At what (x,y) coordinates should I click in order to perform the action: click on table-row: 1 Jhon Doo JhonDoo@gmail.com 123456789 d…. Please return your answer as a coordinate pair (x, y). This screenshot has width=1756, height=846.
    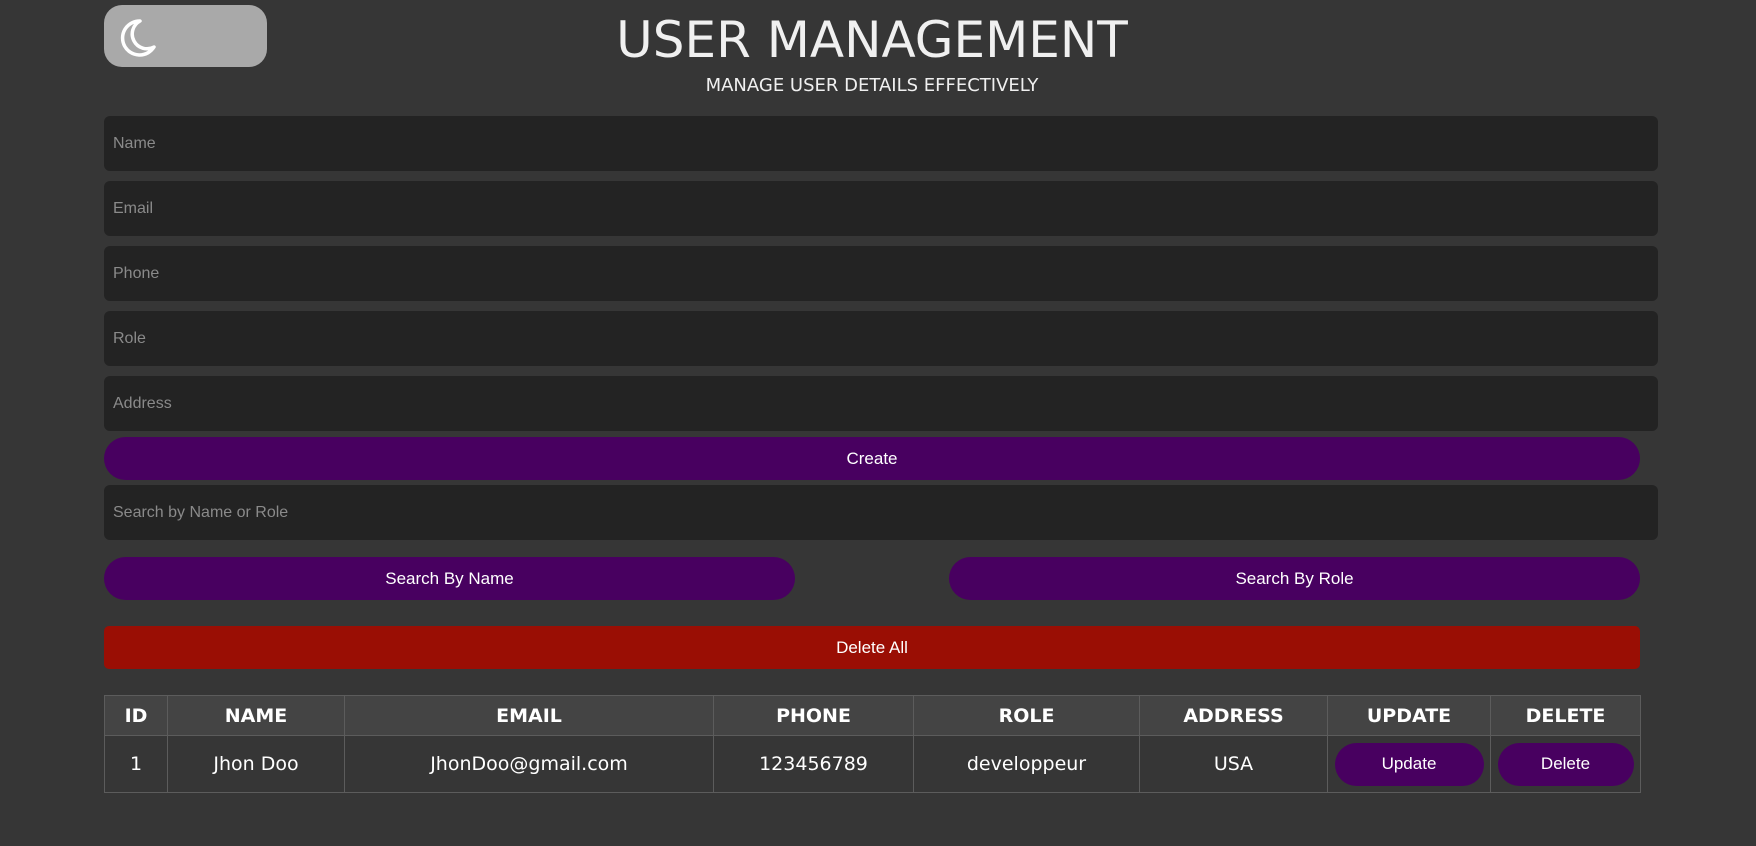
    Looking at the image, I should click on (872, 764).